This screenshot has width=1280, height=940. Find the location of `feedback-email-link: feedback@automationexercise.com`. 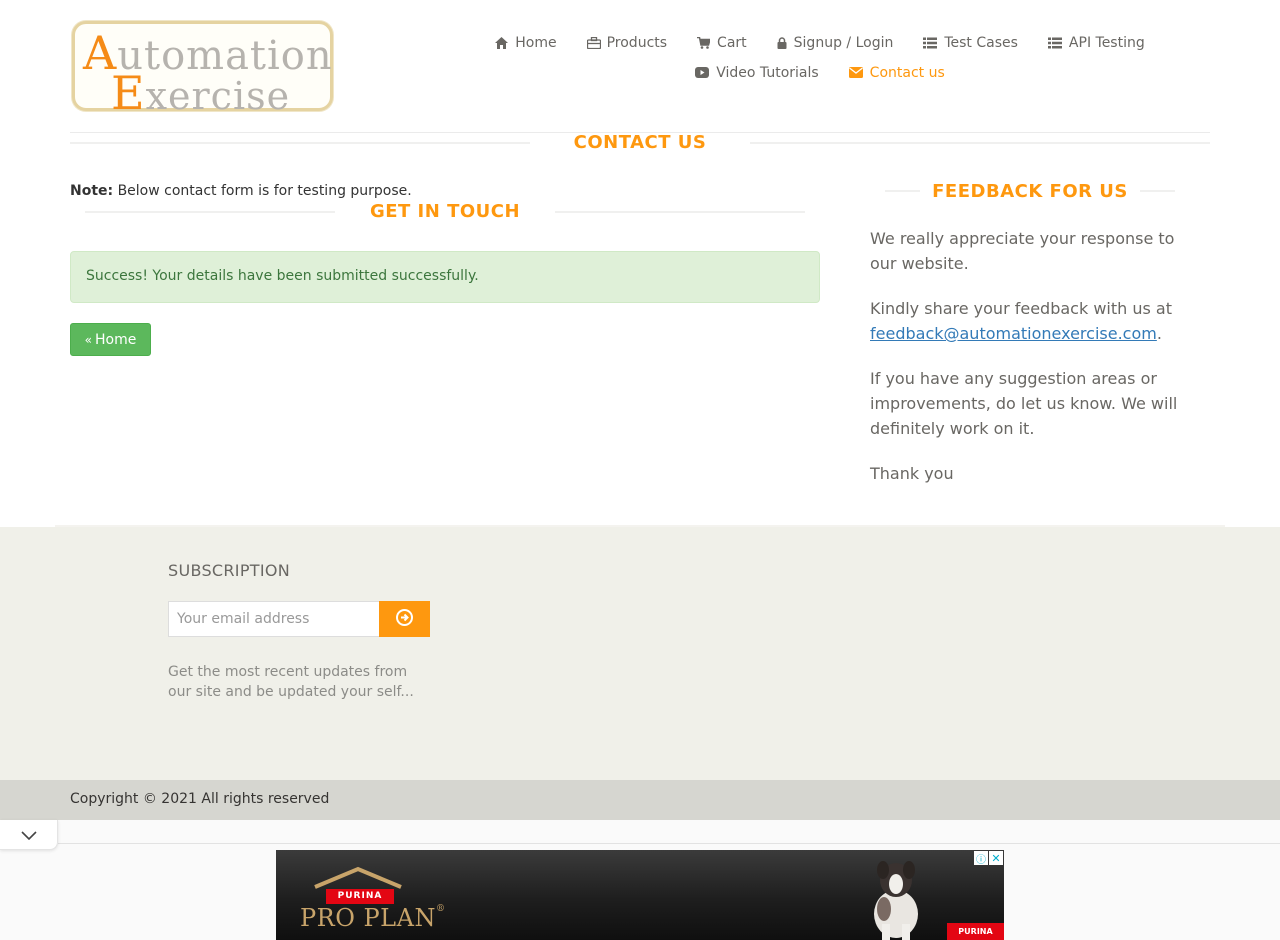

feedback-email-link: feedback@automationexercise.com is located at coordinates (1013, 333).